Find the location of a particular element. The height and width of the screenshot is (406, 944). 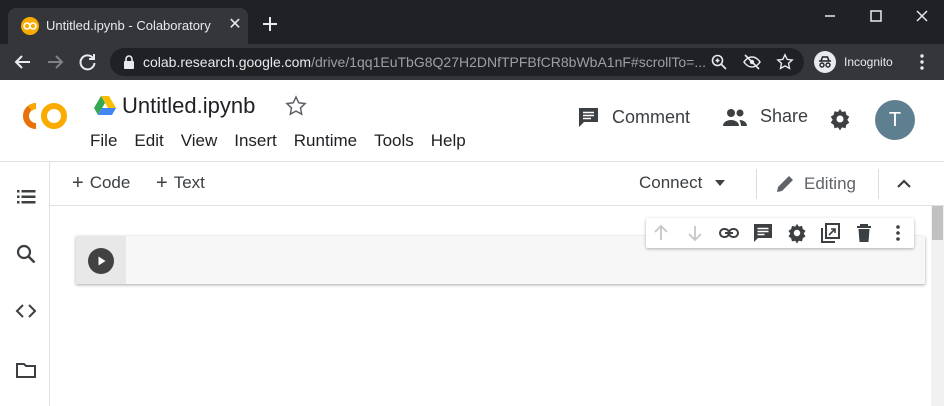

browser-tab-bar: Untitled.ipynb - Colaboratory ✕ is located at coordinates (472, 22).